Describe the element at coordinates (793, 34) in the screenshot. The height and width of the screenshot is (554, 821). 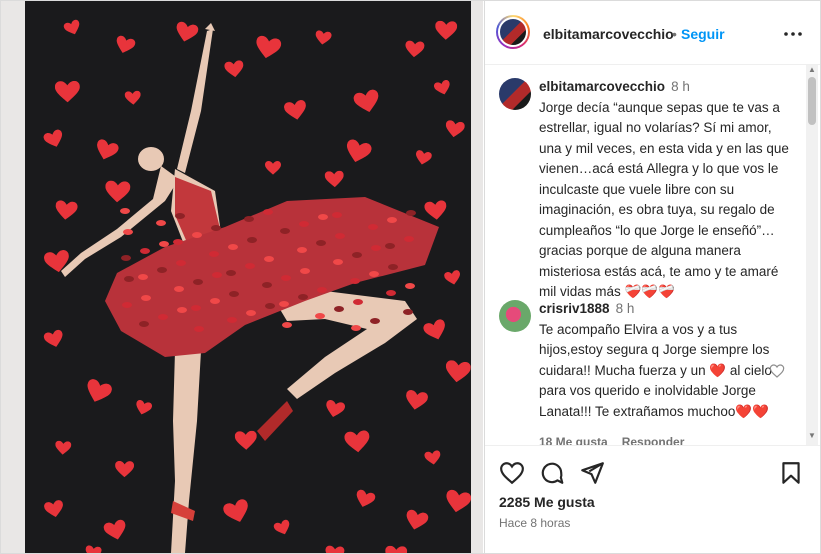
I see `more-options-icon` at that location.